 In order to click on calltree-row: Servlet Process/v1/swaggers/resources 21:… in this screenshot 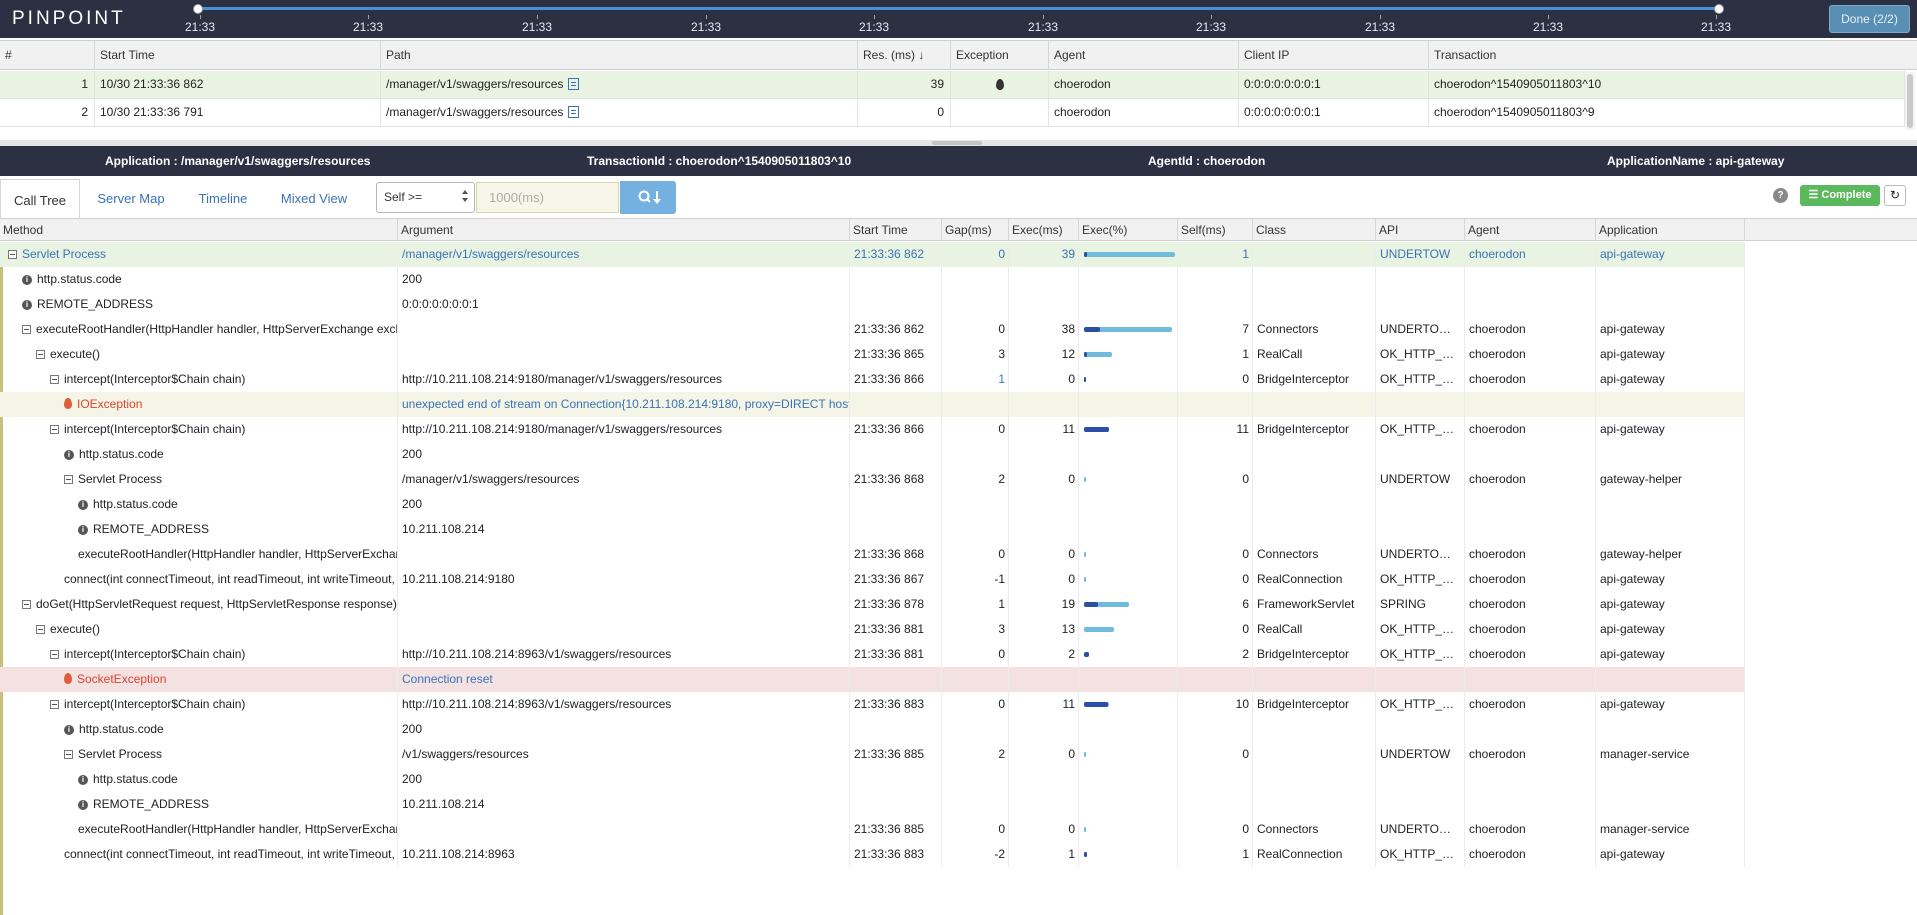, I will do `click(872, 754)`.